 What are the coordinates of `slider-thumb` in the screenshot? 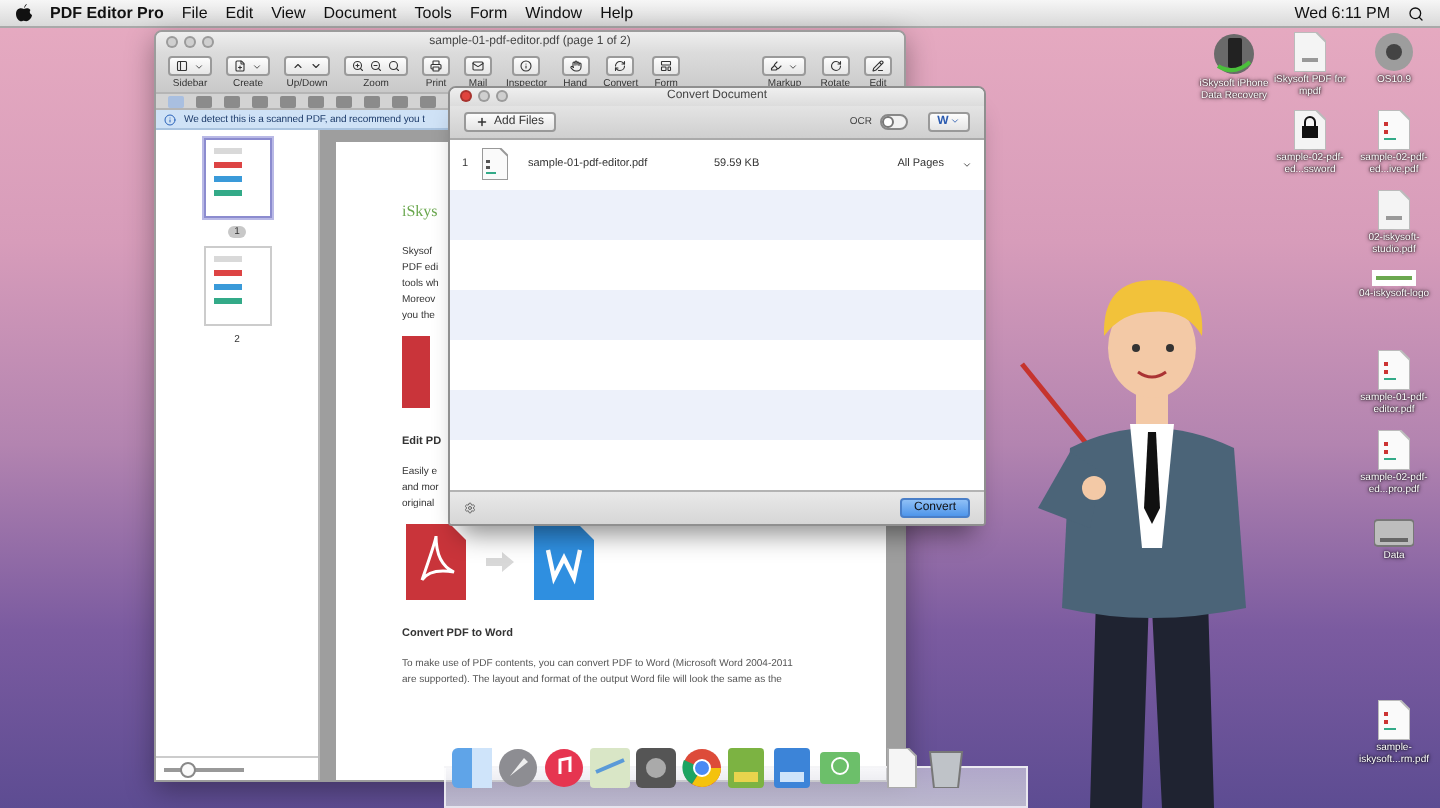 It's located at (188, 769).